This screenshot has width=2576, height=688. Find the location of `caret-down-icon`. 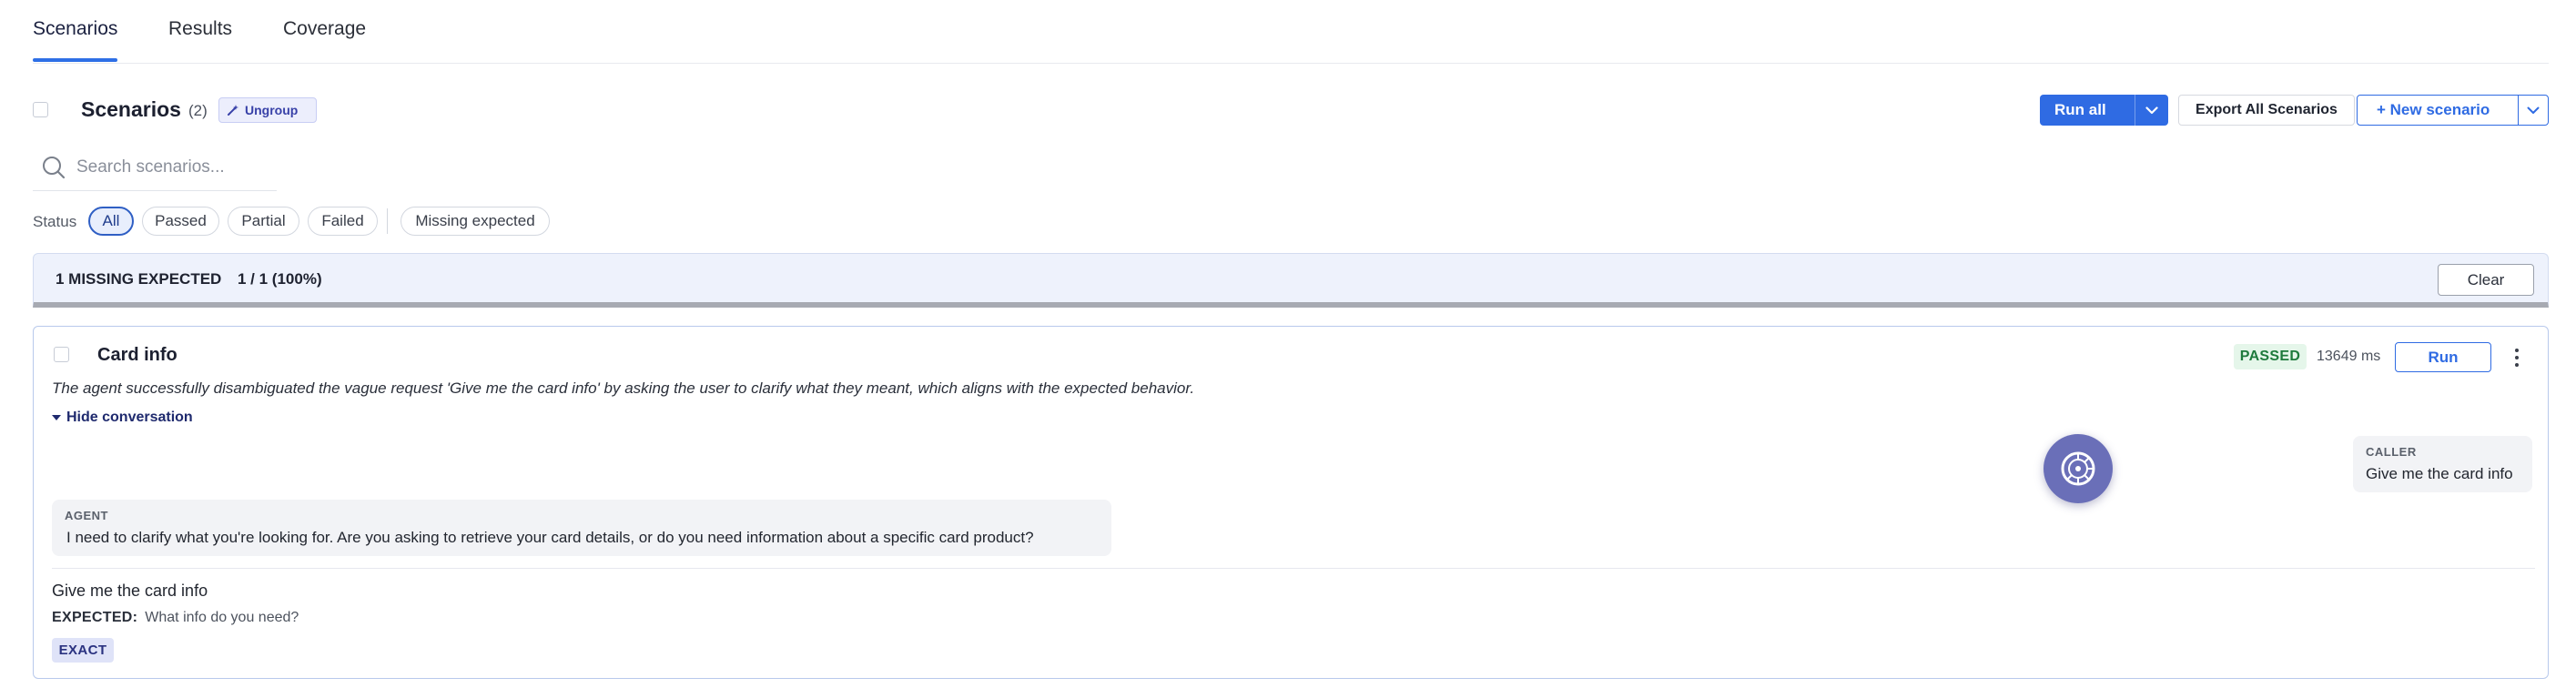

caret-down-icon is located at coordinates (56, 417).